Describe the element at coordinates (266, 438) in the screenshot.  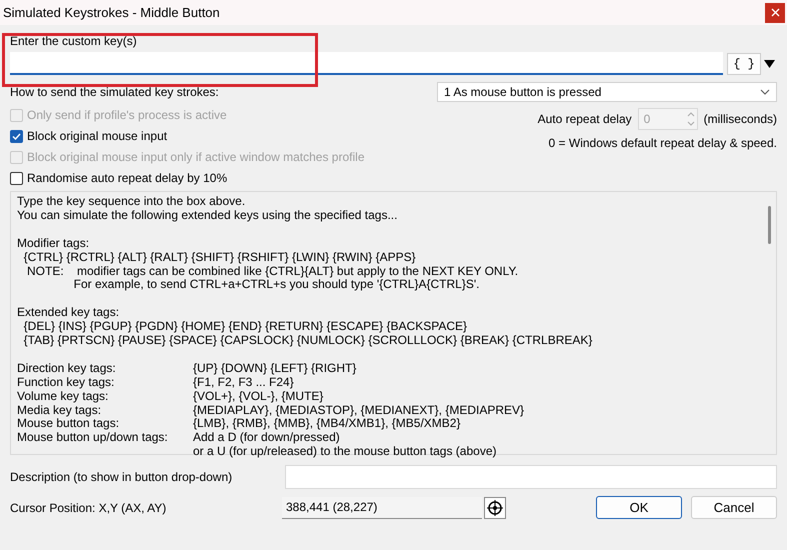
I see `help-text: Add a D (for down/pressed)` at that location.